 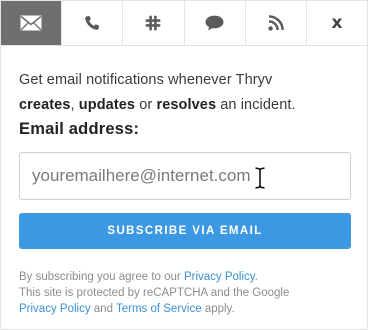 I want to click on phone-icon, so click(x=92, y=23).